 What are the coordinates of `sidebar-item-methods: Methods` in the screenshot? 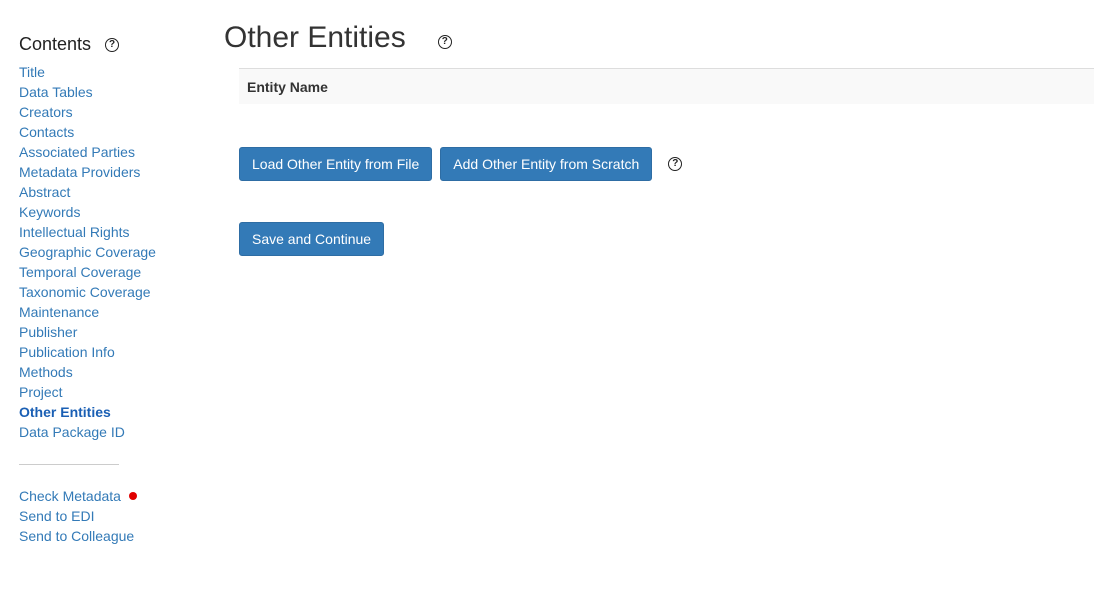 It's located at (114, 372).